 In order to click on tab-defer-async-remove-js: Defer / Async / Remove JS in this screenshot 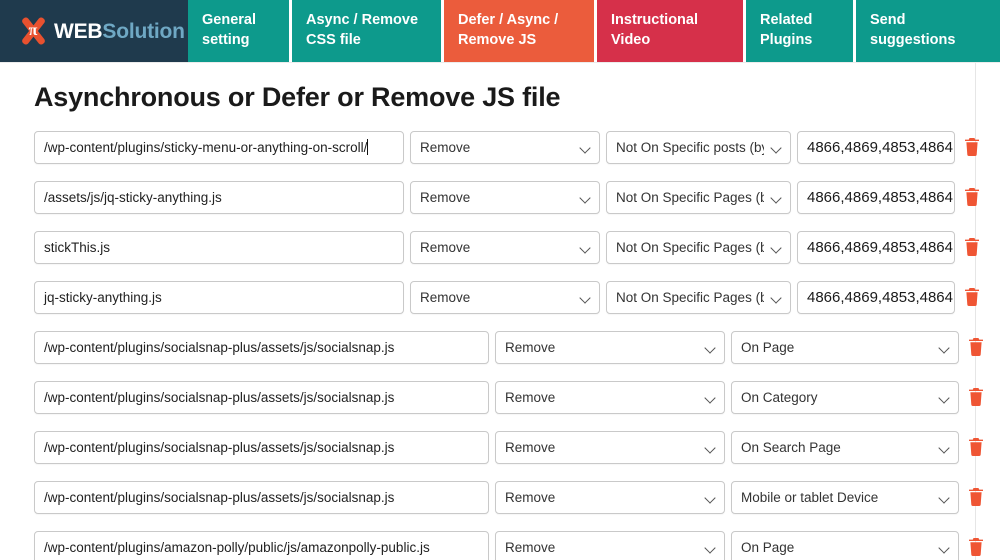, I will do `click(520, 31)`.